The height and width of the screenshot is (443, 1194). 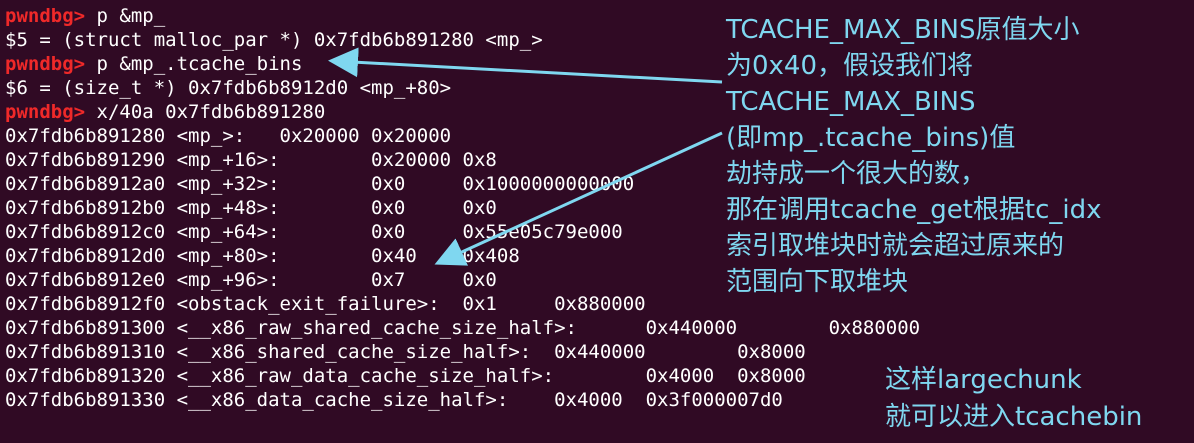 I want to click on output-line: 0x7fdb6b891280 <mp_>: 0x20000 0x20000, so click(x=228, y=136).